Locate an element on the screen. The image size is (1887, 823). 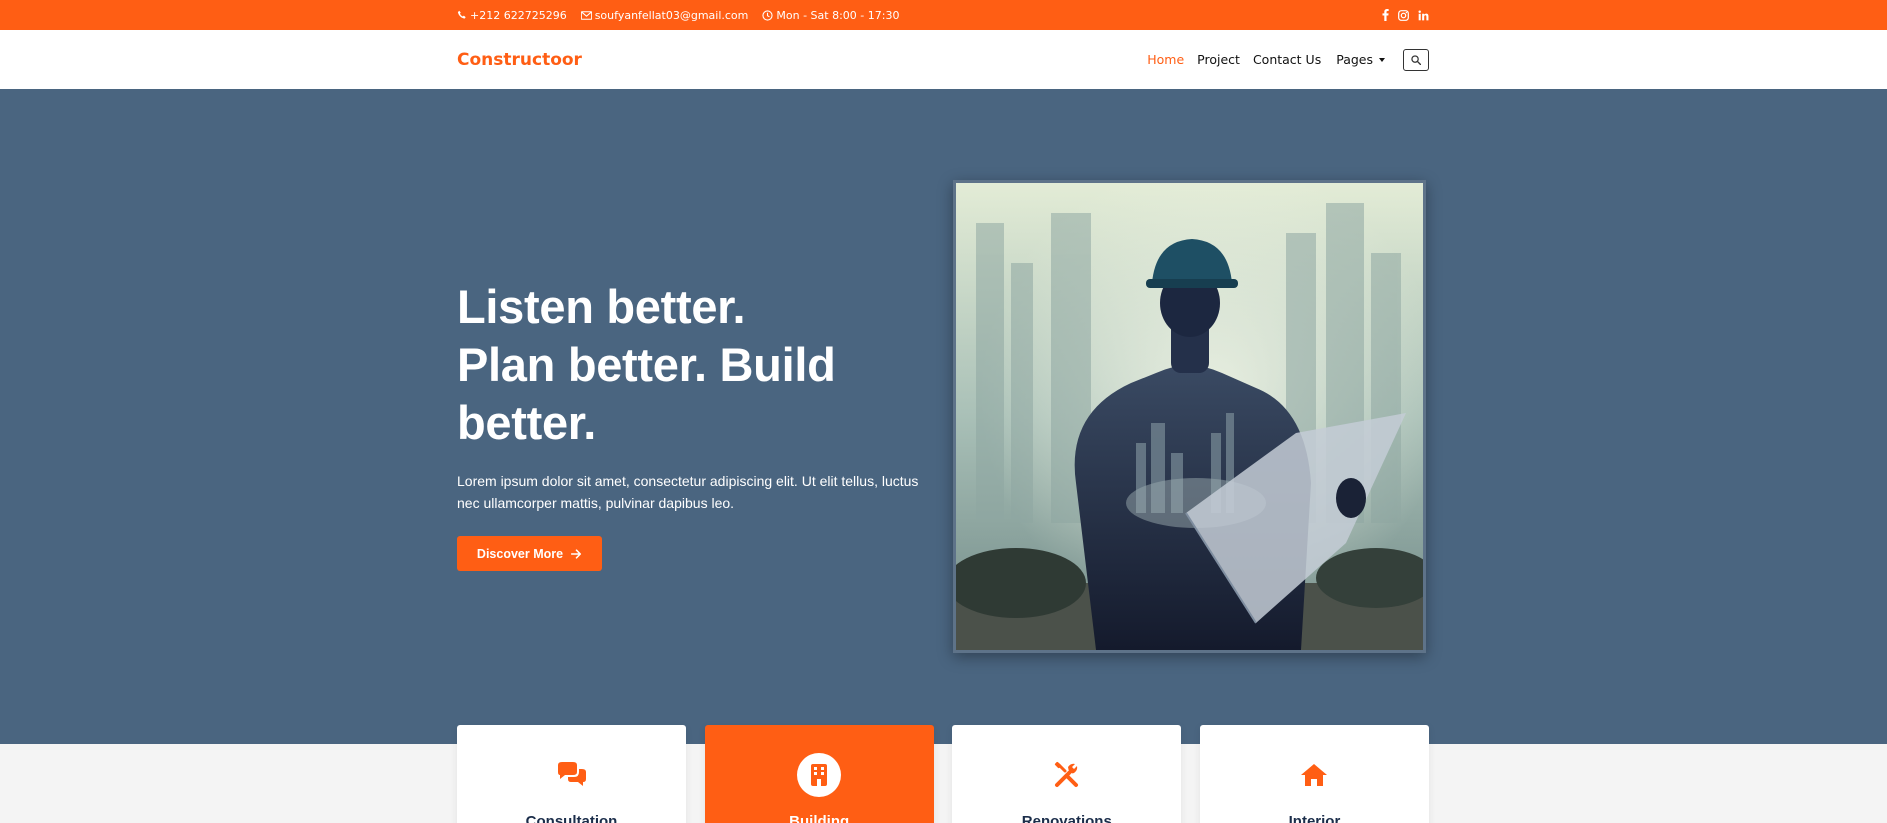
service-card-interior: Interior is located at coordinates (1314, 774).